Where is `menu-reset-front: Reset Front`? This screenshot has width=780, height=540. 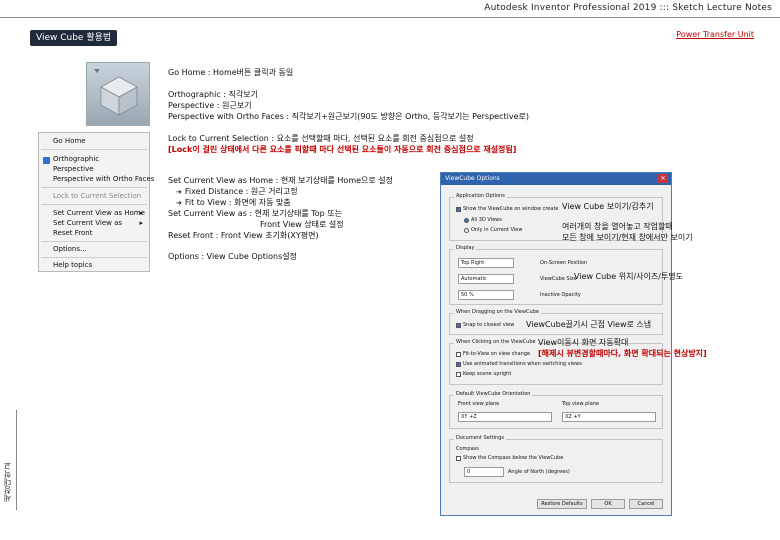
menu-reset-front: Reset Front is located at coordinates (72, 233).